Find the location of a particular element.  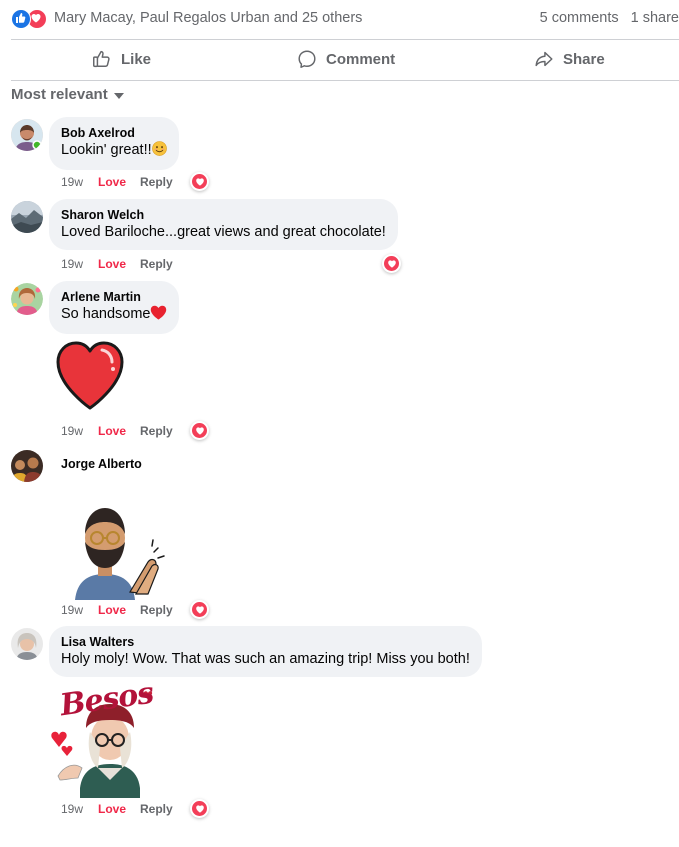

like-reaction-icon is located at coordinates (21, 19).